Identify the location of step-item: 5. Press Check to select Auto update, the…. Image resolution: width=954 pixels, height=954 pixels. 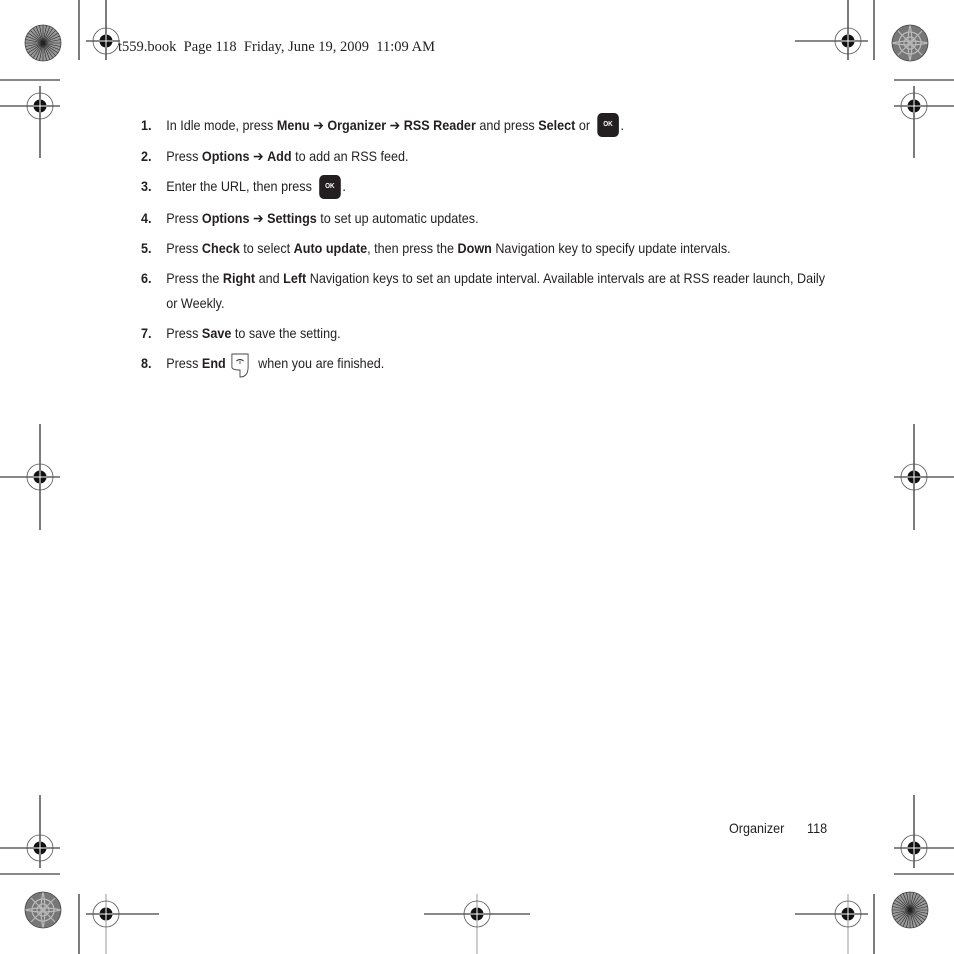
(486, 248).